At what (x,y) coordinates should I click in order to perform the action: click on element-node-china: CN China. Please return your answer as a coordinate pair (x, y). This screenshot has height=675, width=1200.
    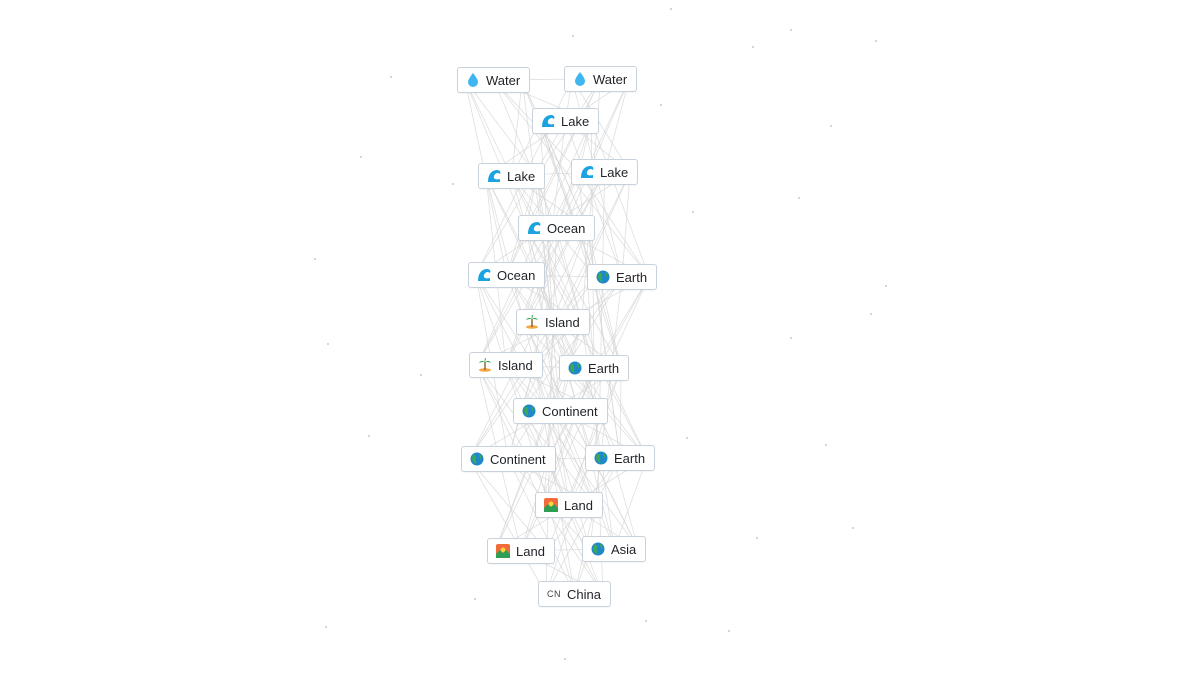
    Looking at the image, I should click on (574, 594).